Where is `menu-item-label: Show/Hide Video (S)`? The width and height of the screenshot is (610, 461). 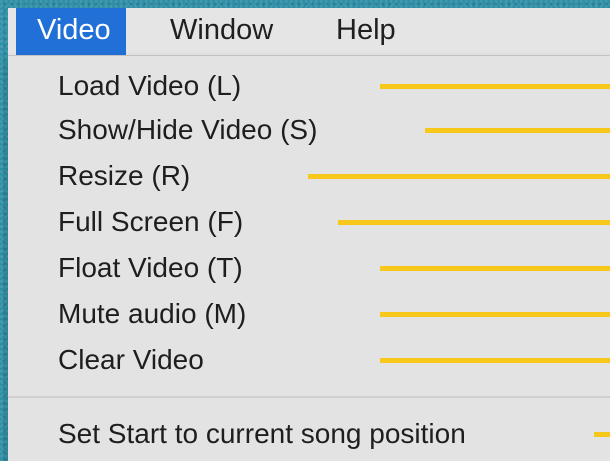 menu-item-label: Show/Hide Video (S) is located at coordinates (188, 129).